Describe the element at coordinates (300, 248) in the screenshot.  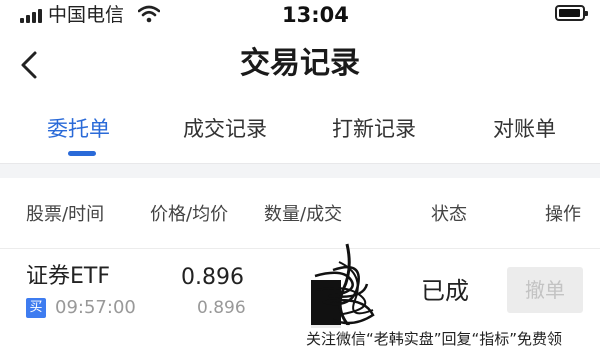
I see `header-divider` at that location.